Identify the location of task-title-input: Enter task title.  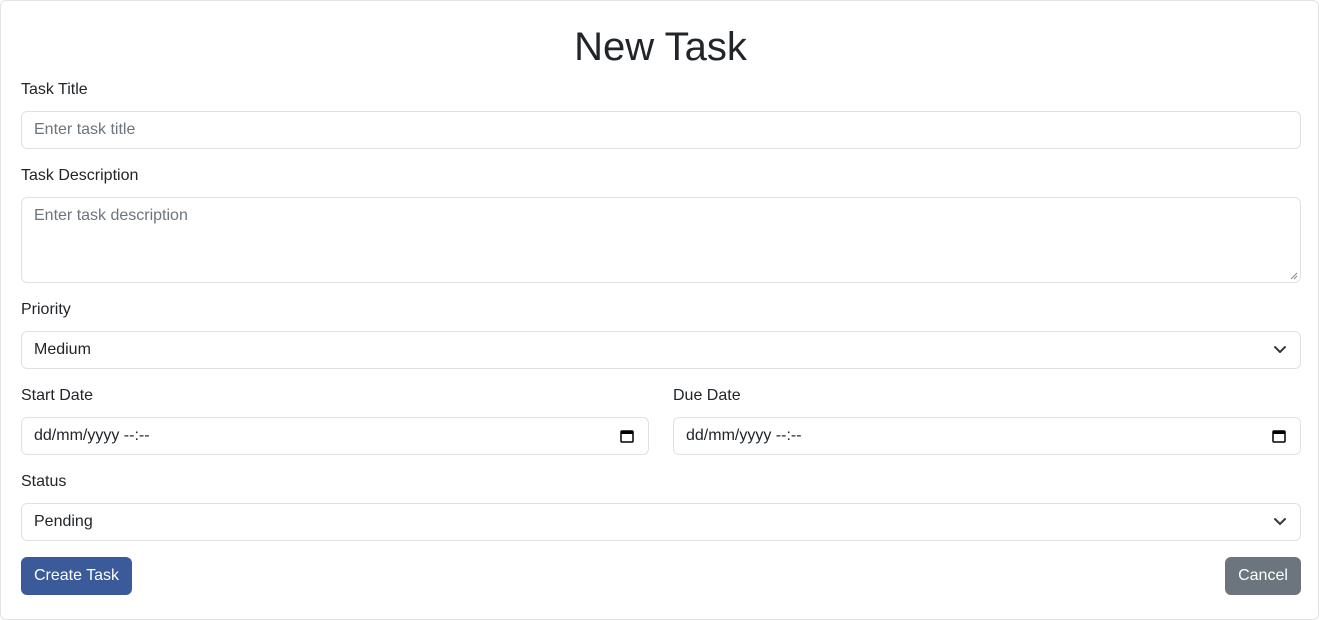
(661, 130).